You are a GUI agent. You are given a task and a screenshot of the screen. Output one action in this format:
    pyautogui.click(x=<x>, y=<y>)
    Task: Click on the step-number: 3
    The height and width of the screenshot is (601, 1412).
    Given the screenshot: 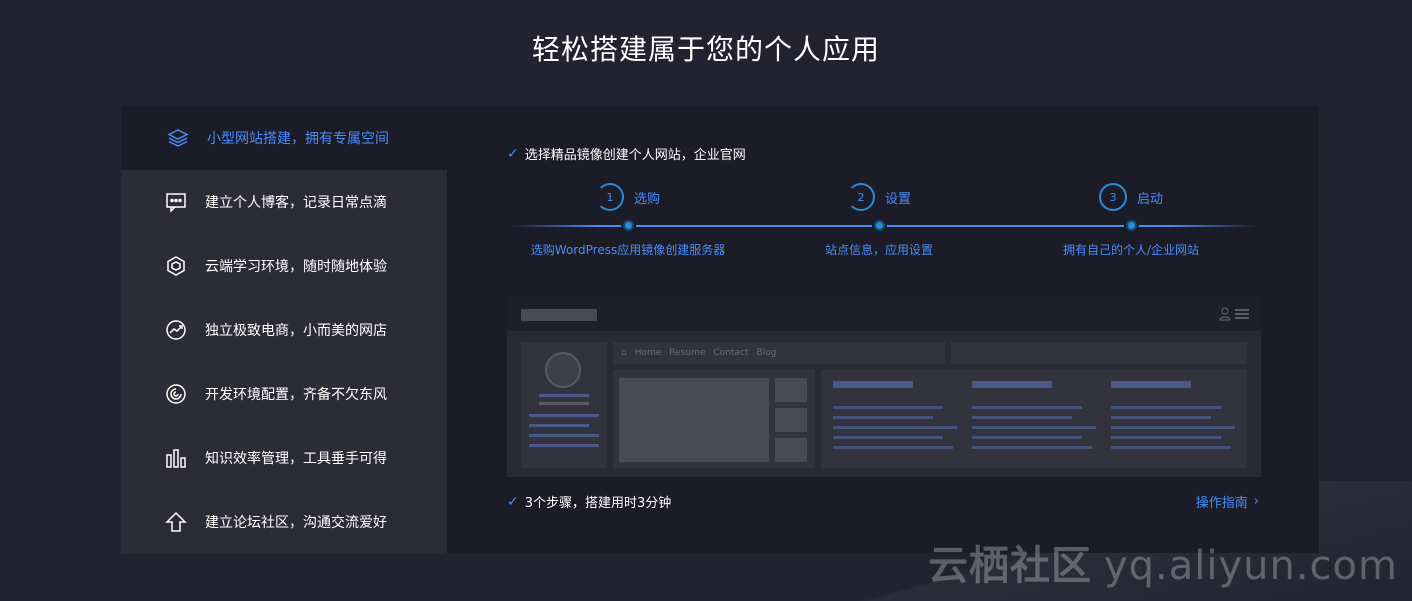 What is the action you would take?
    pyautogui.click(x=1112, y=197)
    